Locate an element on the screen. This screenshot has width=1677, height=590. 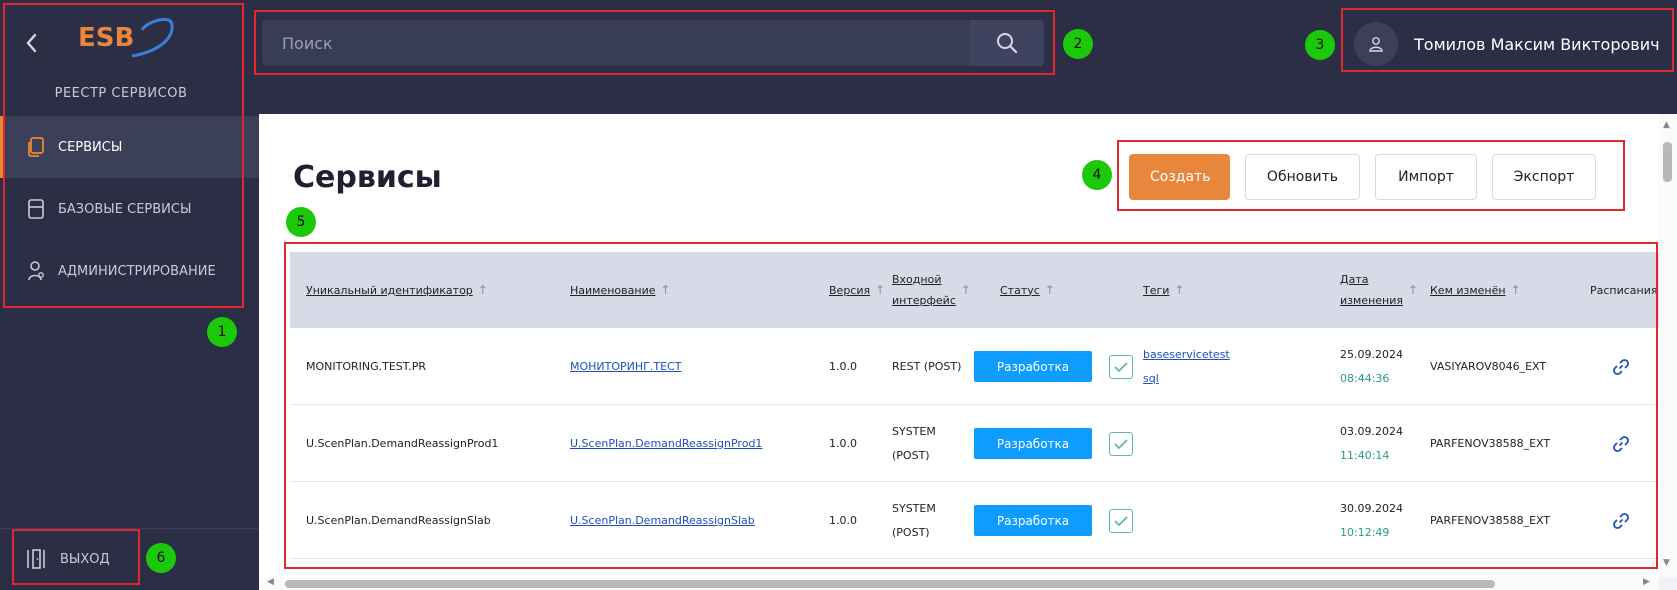
vertical-scrollbar: ▲ ▼ is located at coordinates (1668, 345).